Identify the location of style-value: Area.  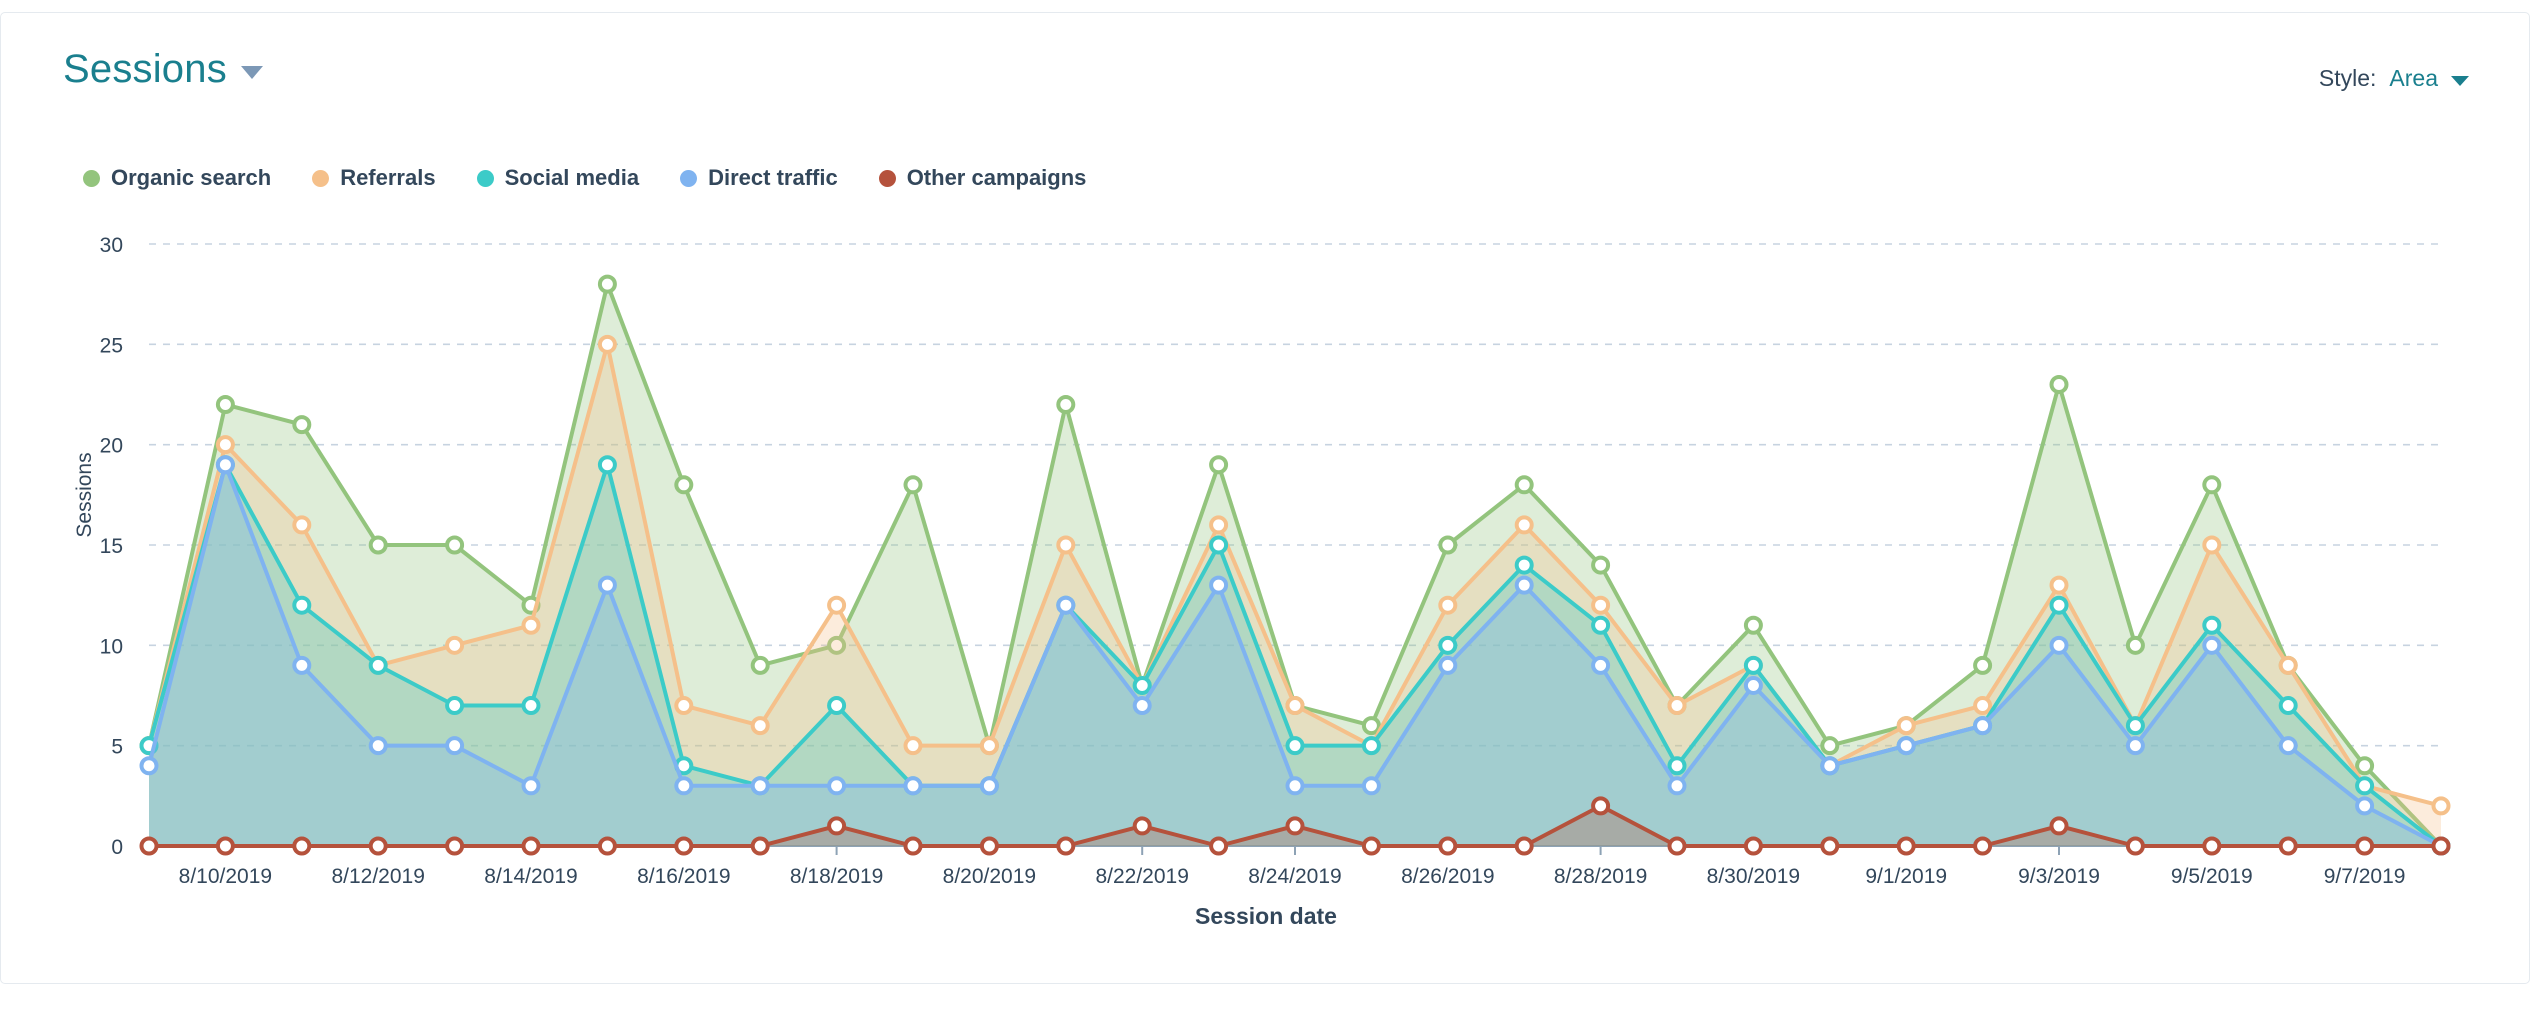
(2413, 78).